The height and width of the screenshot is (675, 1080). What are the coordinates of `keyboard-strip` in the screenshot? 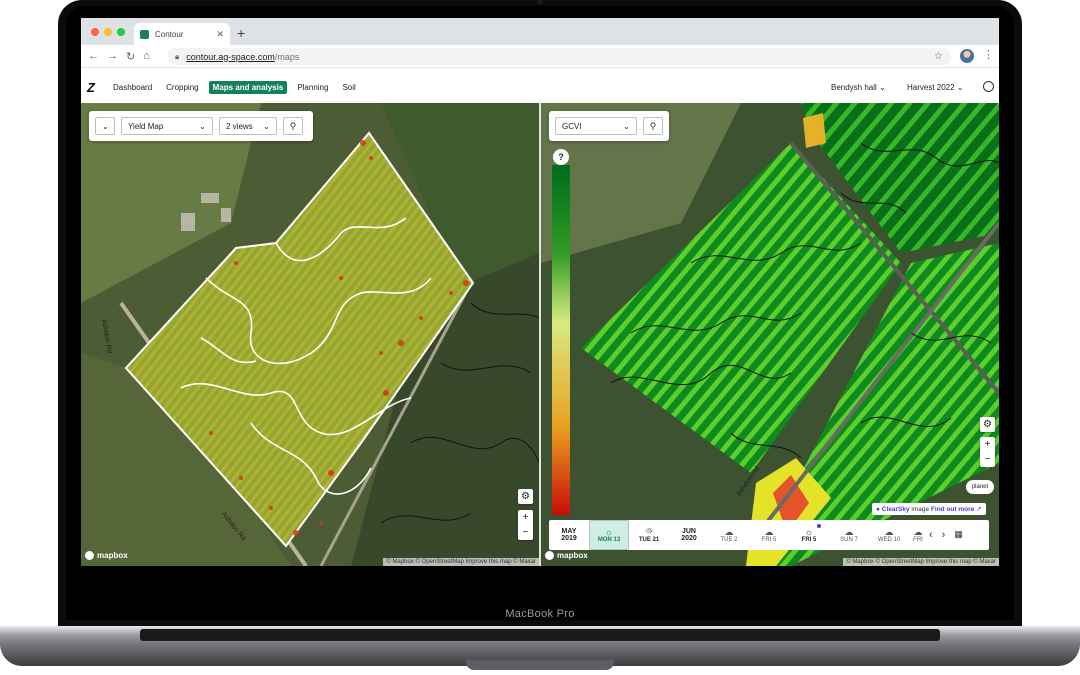 It's located at (540, 635).